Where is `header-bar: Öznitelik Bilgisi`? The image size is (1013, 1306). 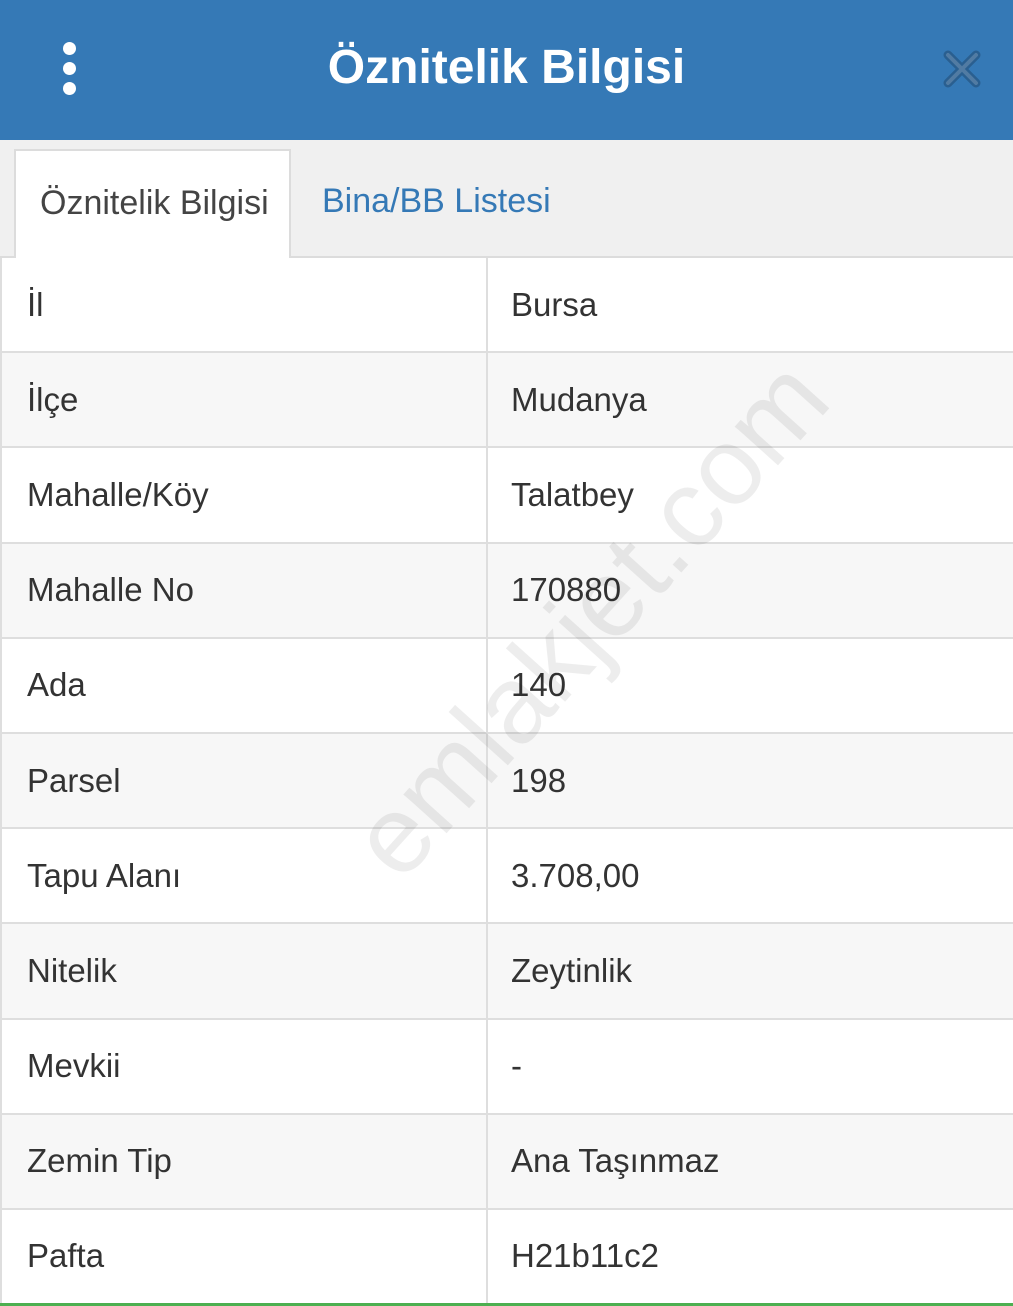 header-bar: Öznitelik Bilgisi is located at coordinates (506, 70).